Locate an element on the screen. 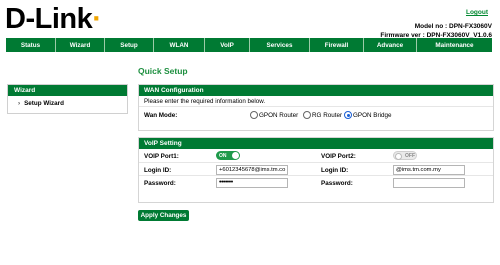  radio-circle-selected is located at coordinates (348, 115).